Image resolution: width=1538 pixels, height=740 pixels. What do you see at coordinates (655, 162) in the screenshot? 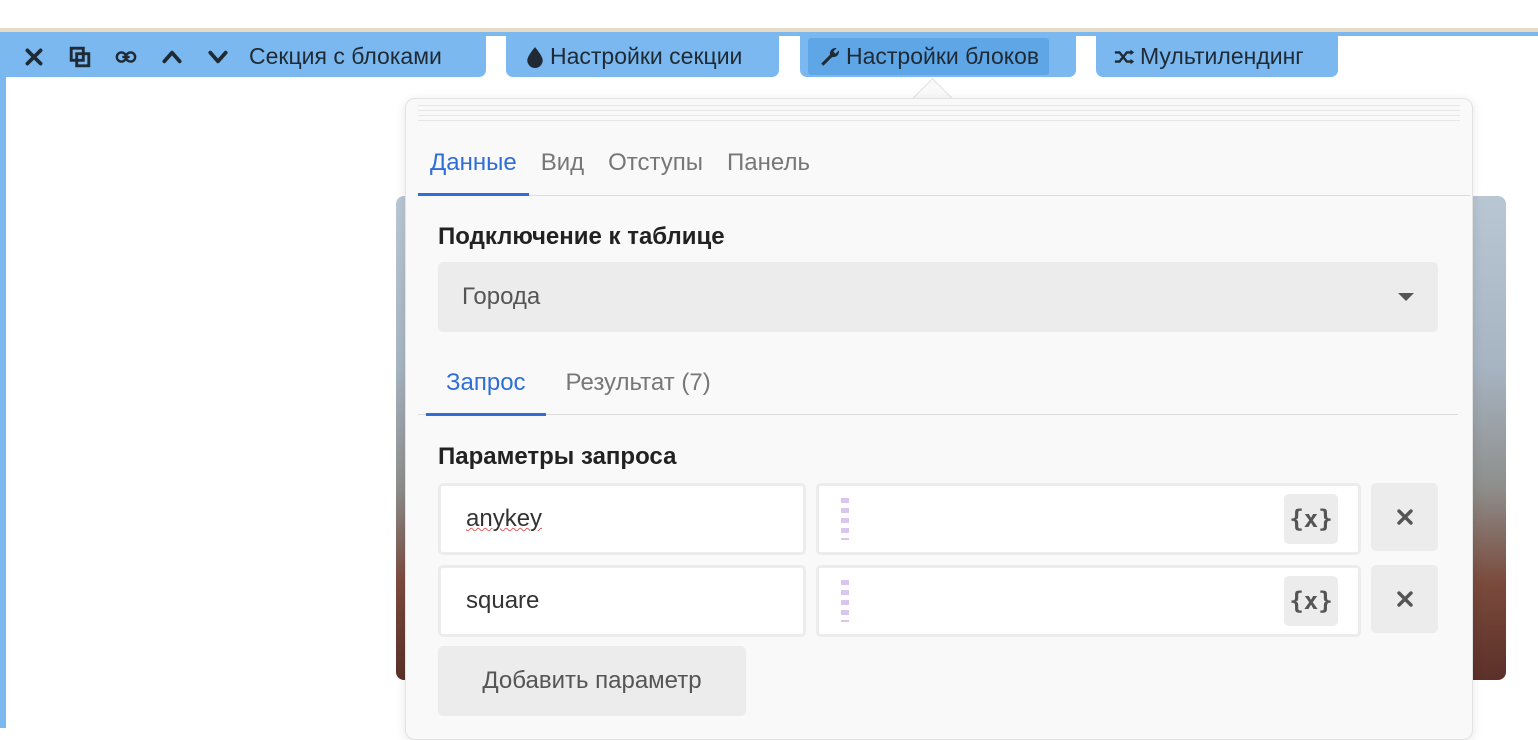
I see `tab-margins: Отступы` at bounding box center [655, 162].